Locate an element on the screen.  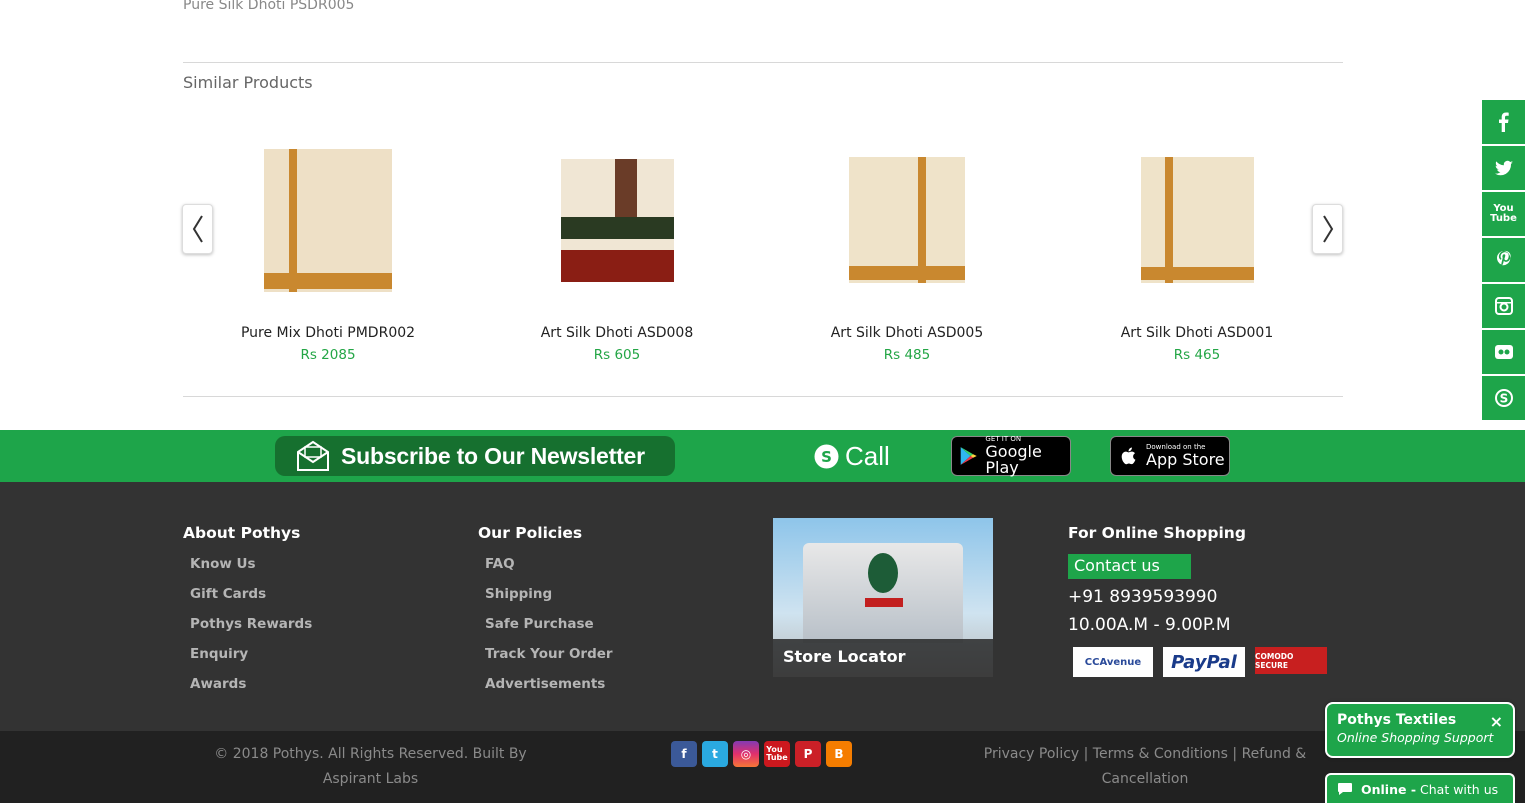
footer-link-awards: Awards is located at coordinates (251, 689).